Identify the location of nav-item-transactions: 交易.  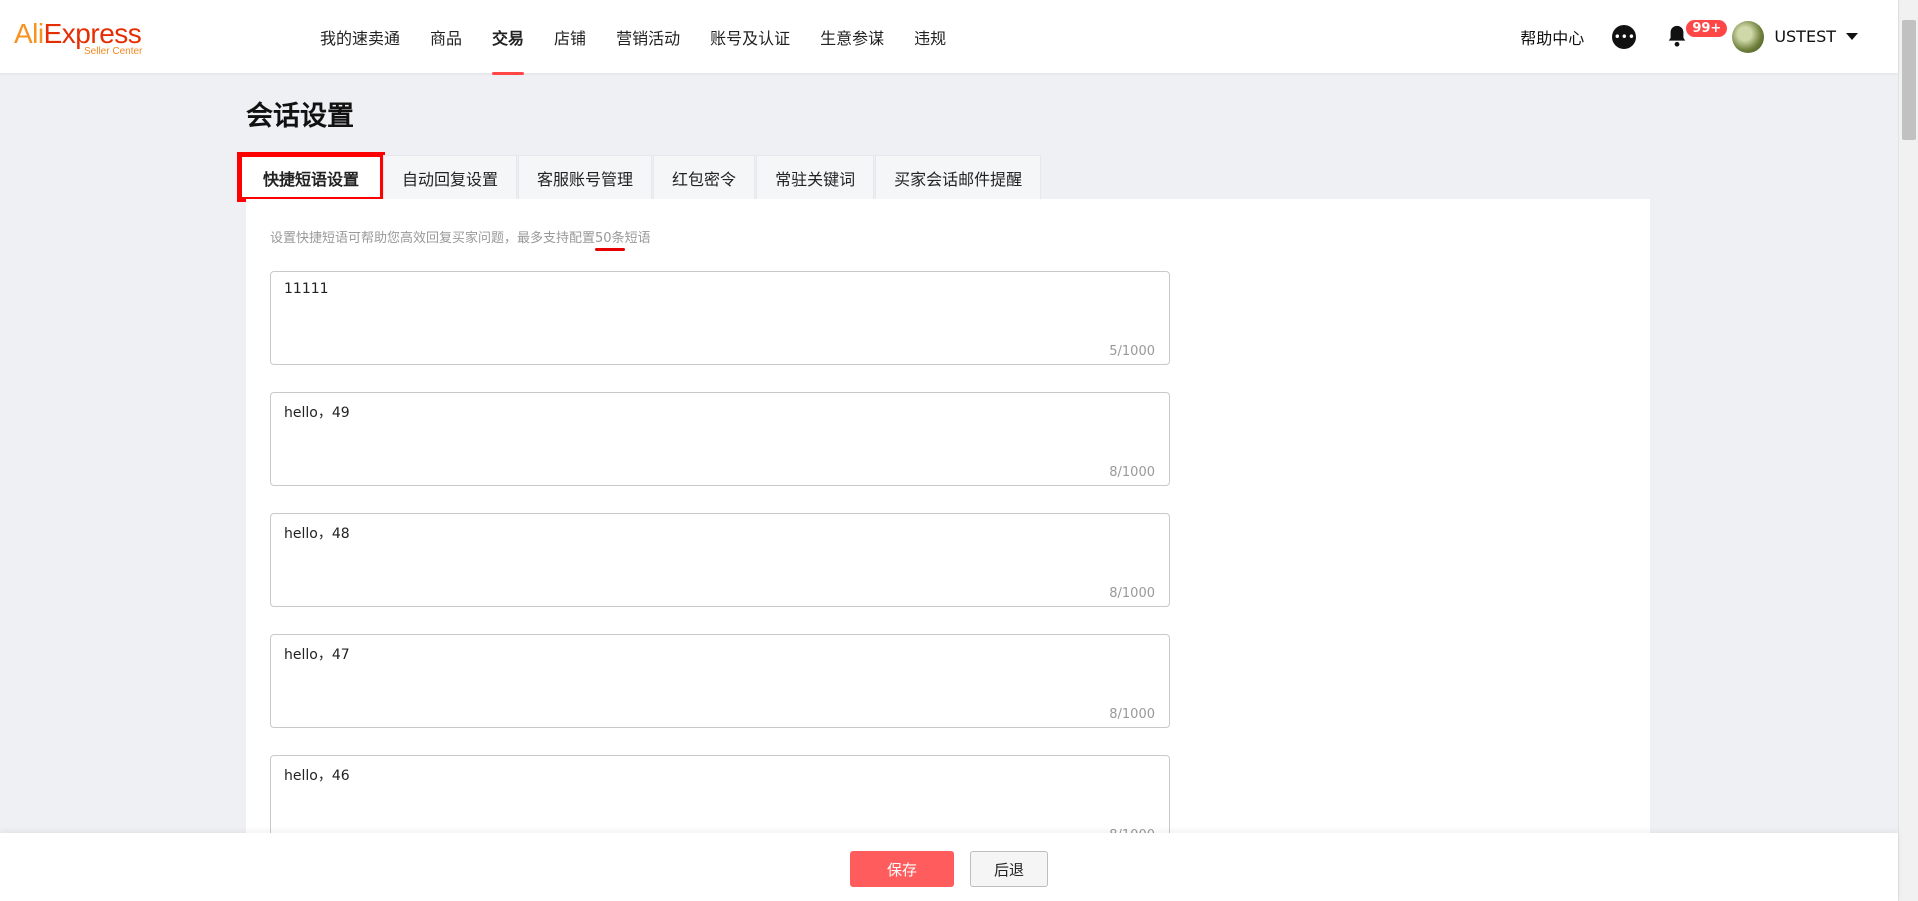
(508, 50).